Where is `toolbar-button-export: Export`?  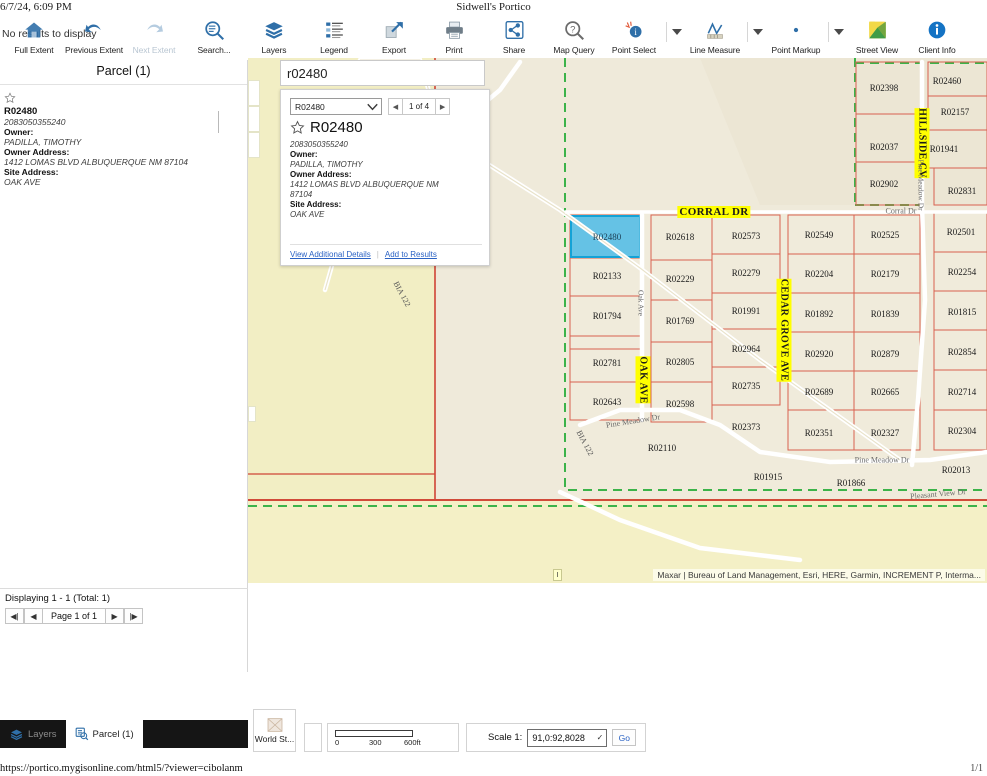 toolbar-button-export: Export is located at coordinates (394, 35).